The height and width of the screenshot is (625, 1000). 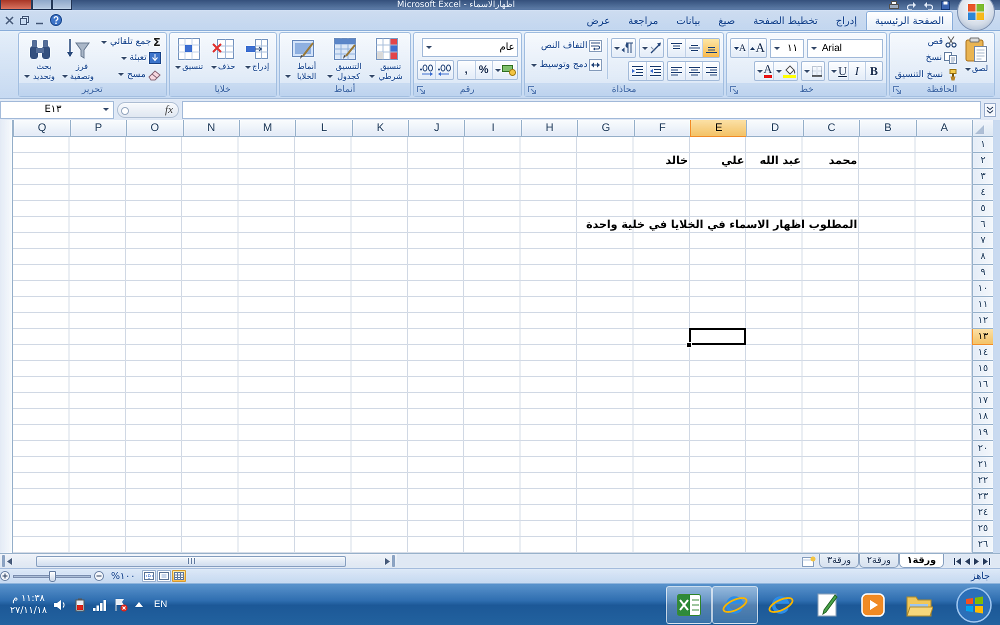 I want to click on column-header: N, so click(x=210, y=128).